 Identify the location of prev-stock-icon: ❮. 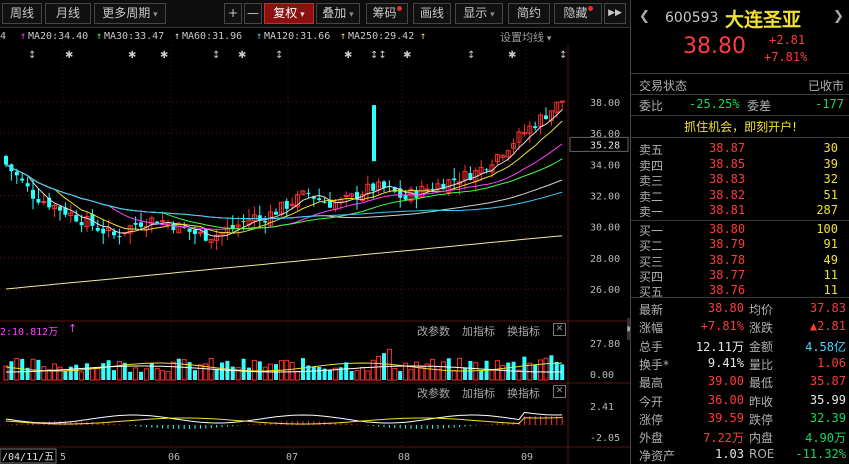
(644, 16).